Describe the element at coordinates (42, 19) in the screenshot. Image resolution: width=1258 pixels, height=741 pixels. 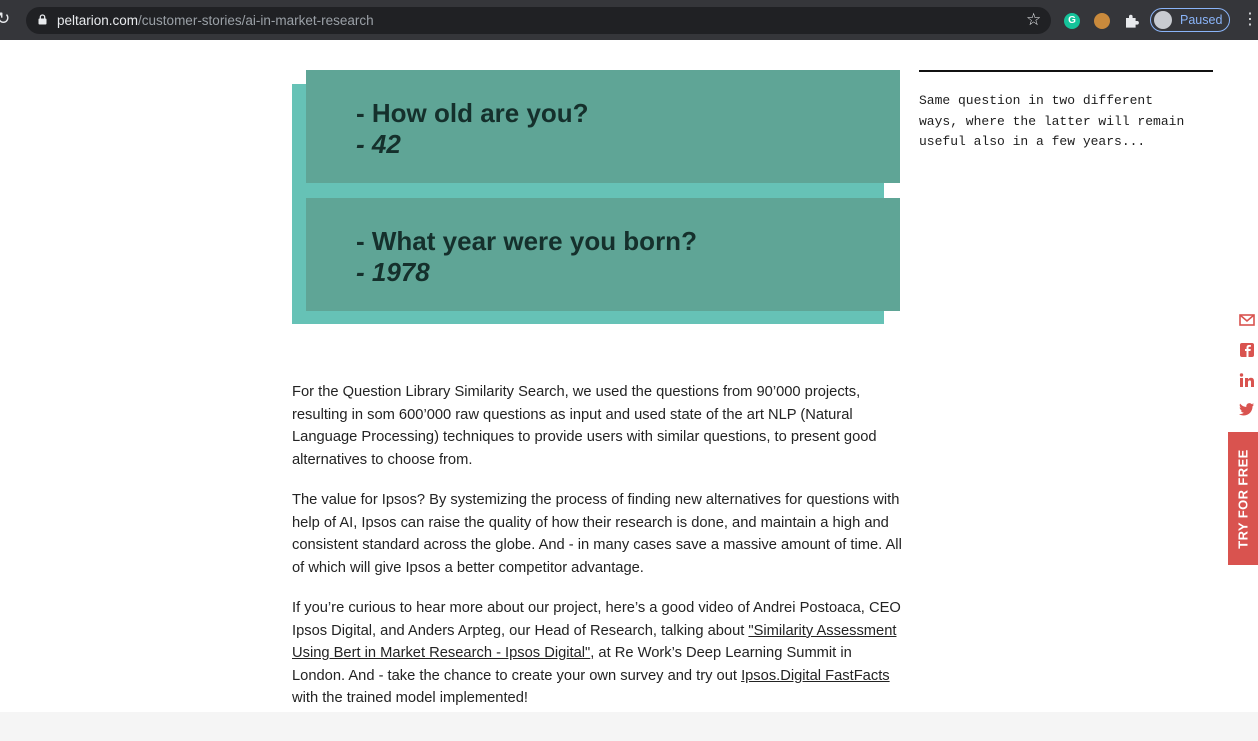
I see `lock-icon` at that location.